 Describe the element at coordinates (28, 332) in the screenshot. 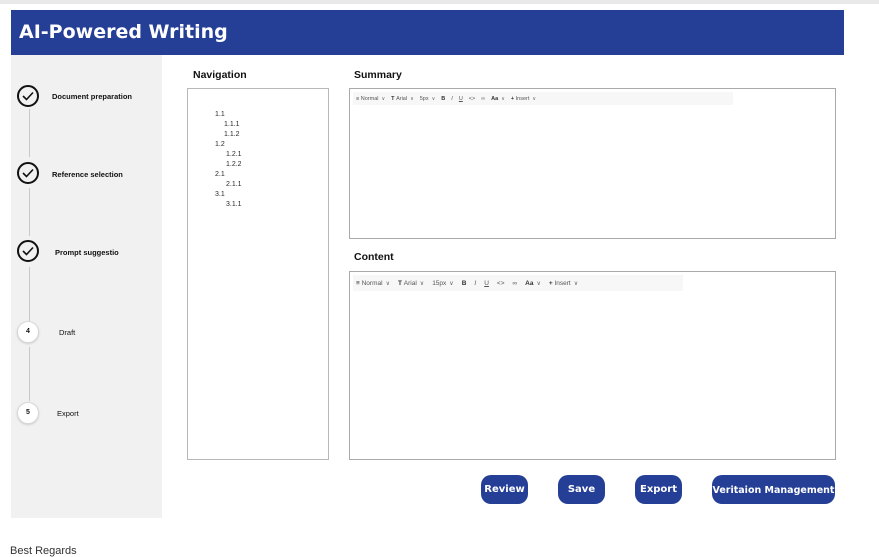

I see `step-number-badge: 4` at that location.